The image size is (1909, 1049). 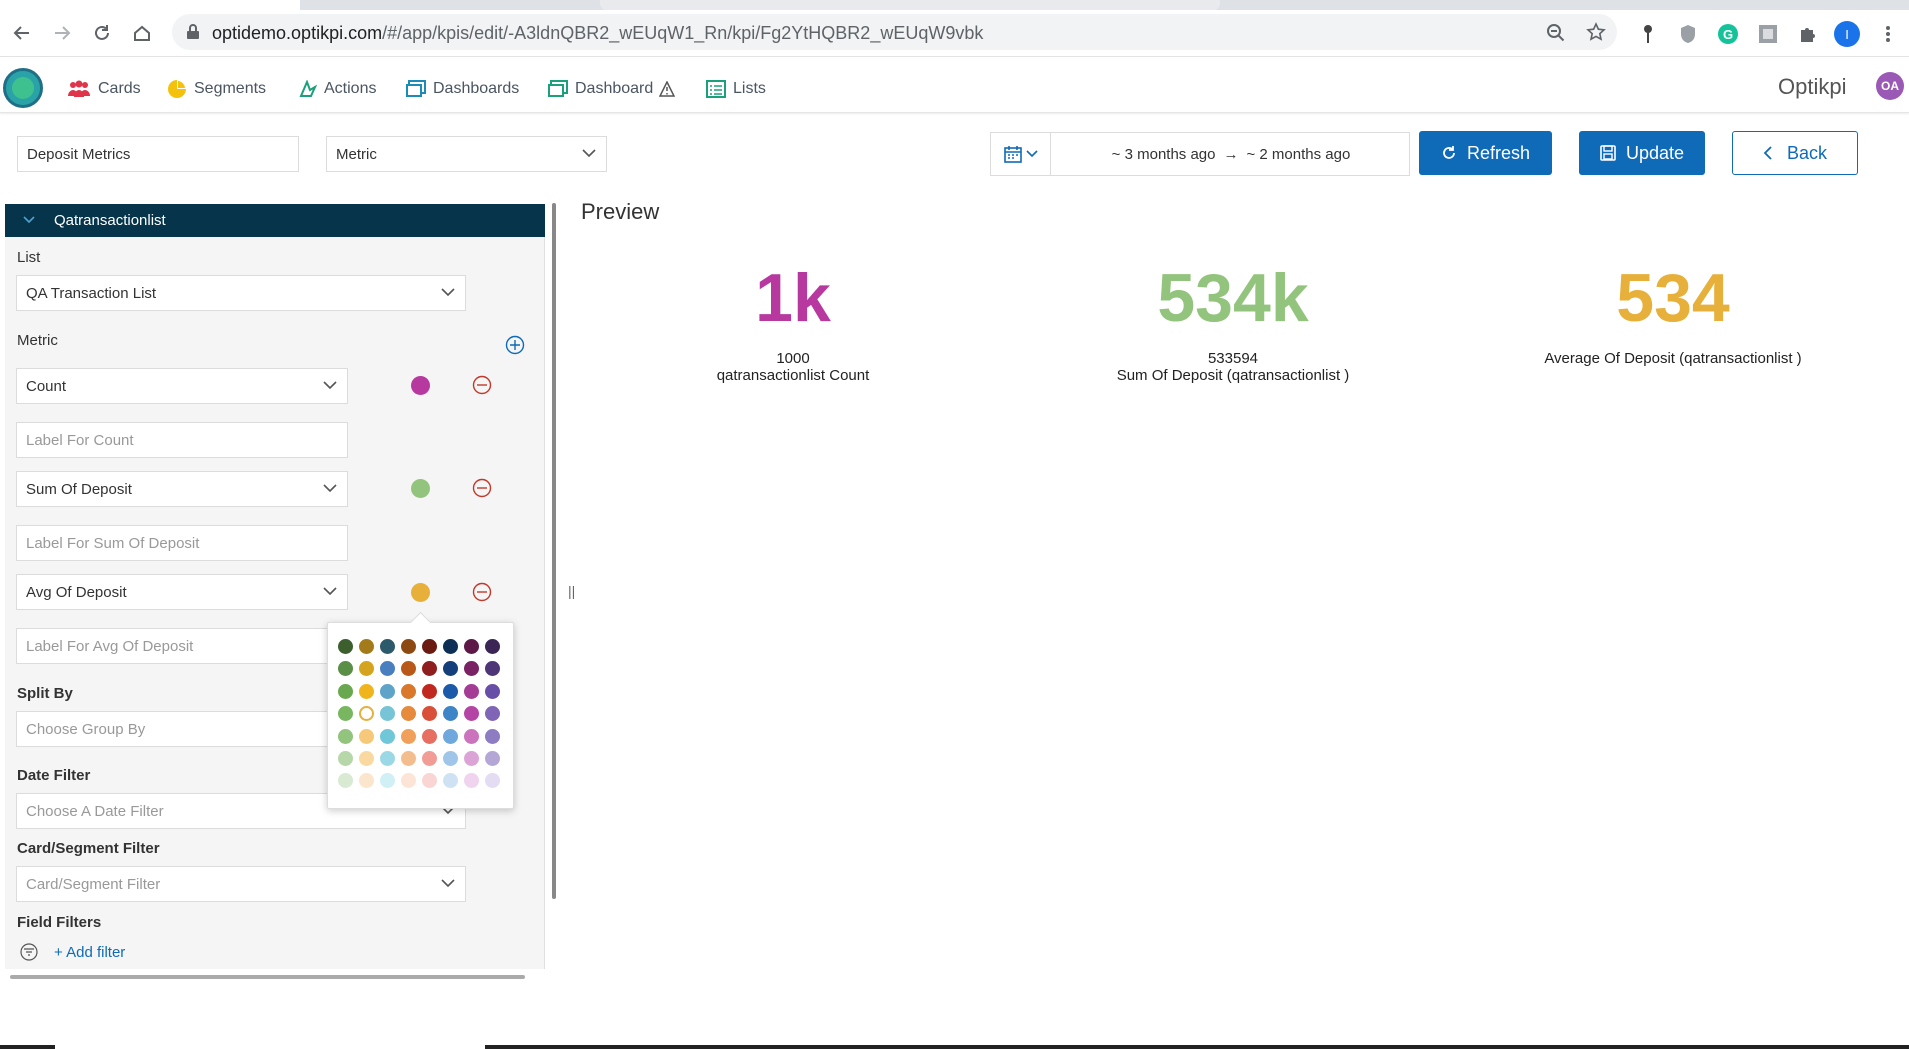 What do you see at coordinates (554, 551) in the screenshot?
I see `panel-scrollbar-vertical` at bounding box center [554, 551].